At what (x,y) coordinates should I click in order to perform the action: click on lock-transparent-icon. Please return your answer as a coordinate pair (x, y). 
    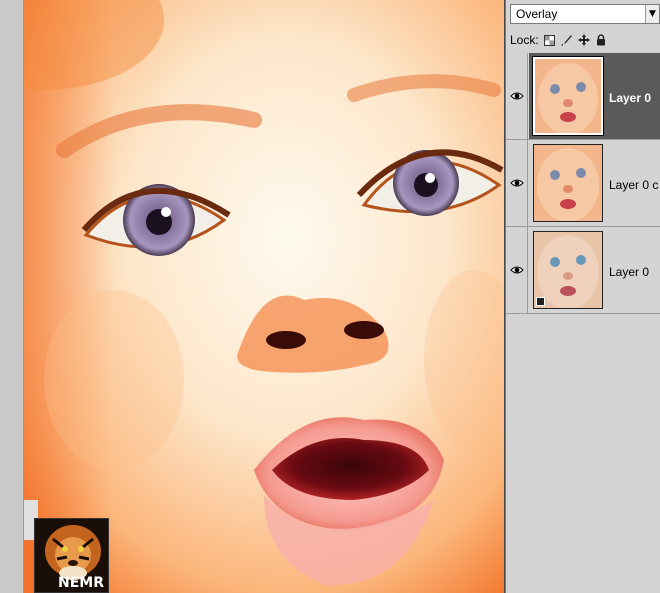
    Looking at the image, I should click on (550, 40).